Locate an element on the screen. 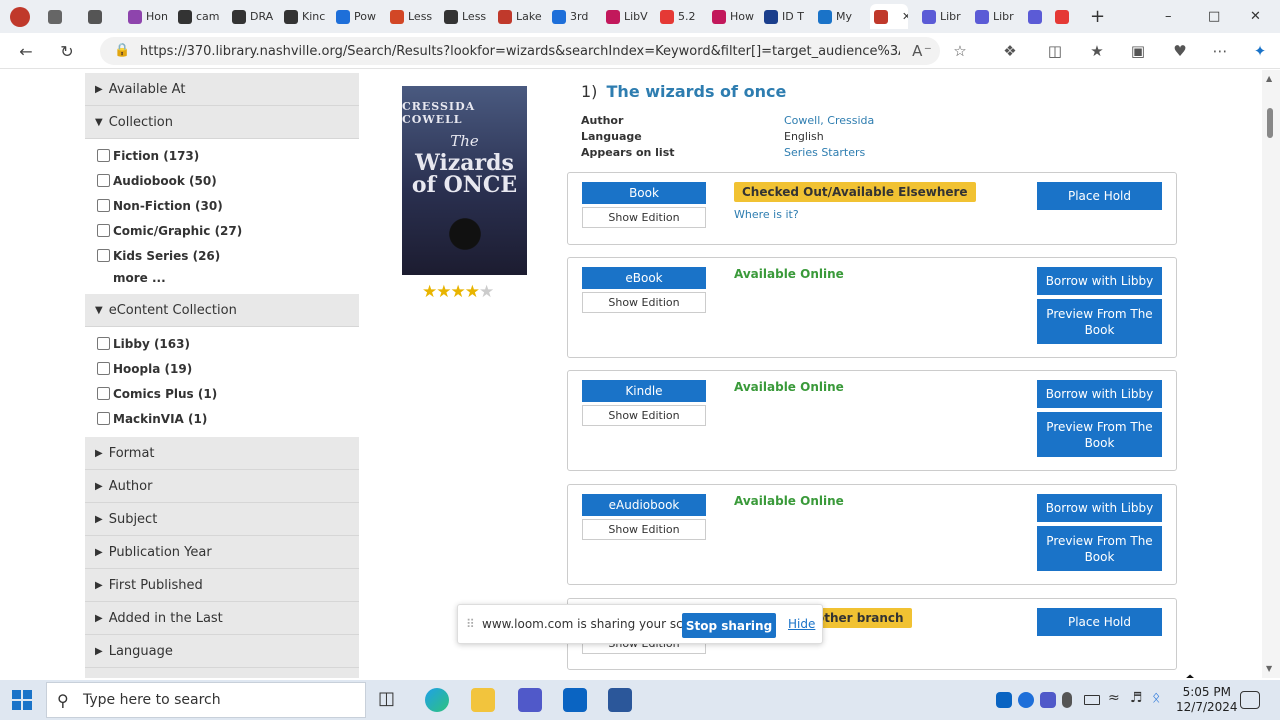 The image size is (1280, 720). format-button: Kindle is located at coordinates (644, 391).